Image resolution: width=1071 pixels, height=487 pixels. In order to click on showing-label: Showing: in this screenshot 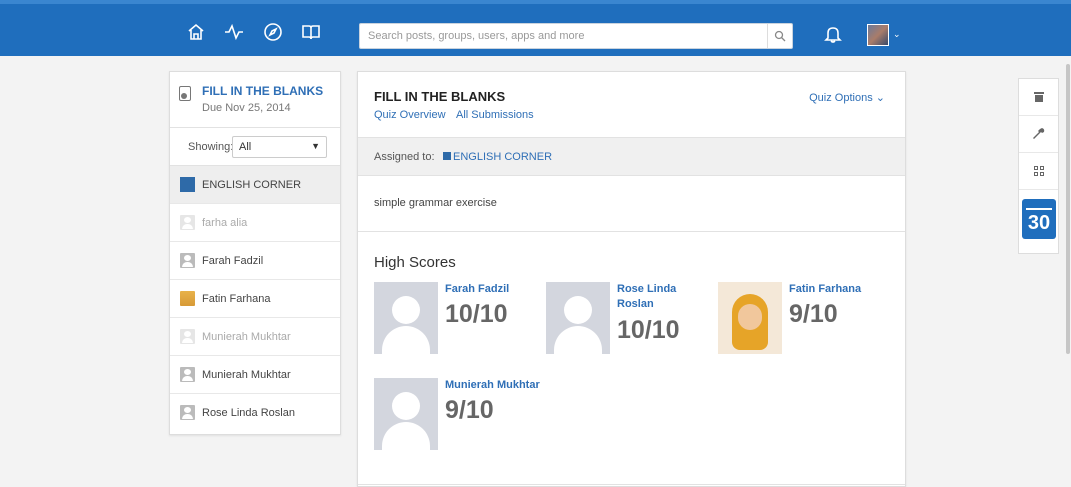, I will do `click(211, 147)`.